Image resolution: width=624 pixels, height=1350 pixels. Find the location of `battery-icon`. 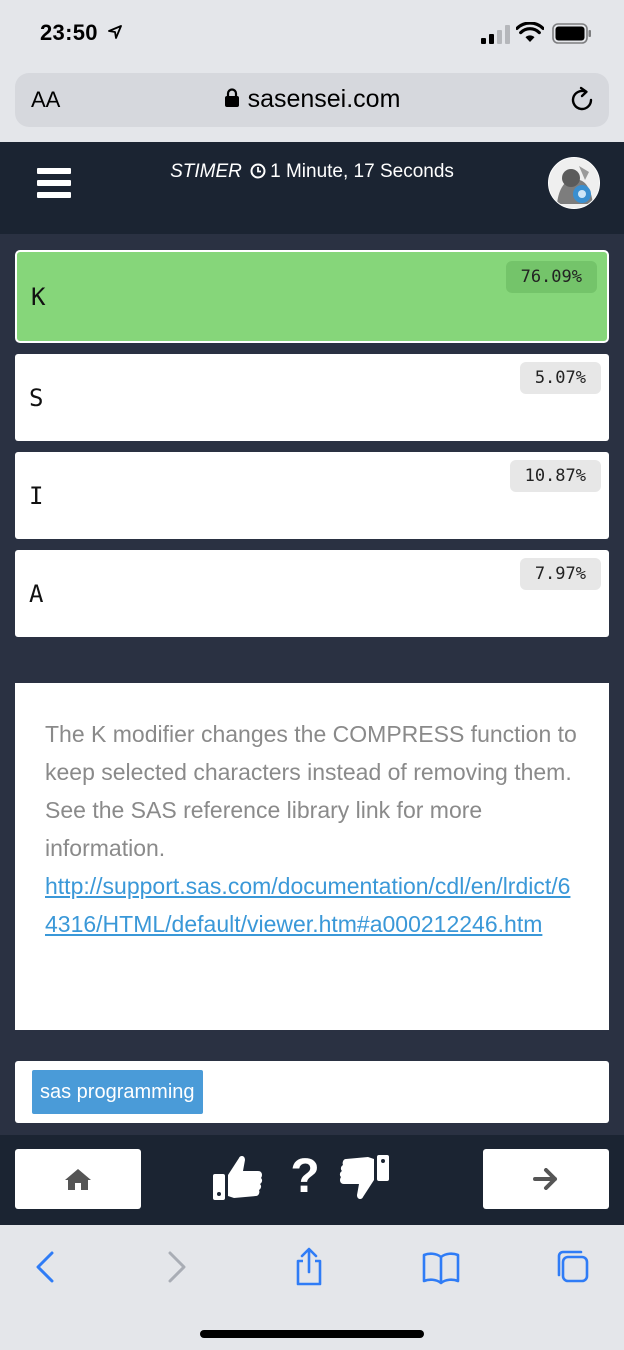

battery-icon is located at coordinates (571, 33).